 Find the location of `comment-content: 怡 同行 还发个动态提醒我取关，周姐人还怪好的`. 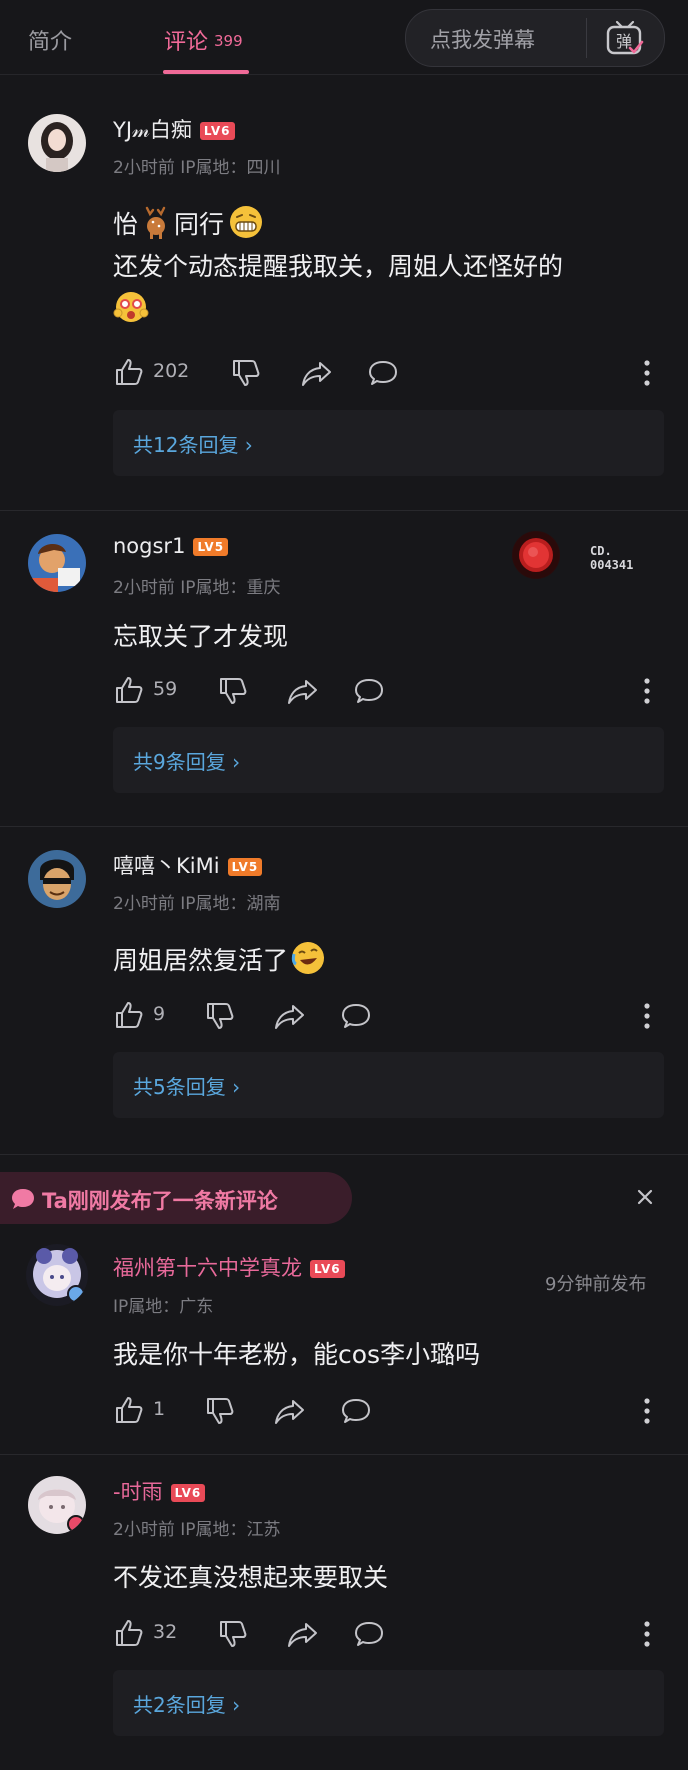

comment-content: 怡 同行 还发个动态提醒我取关，周姐人还怪好的 is located at coordinates (383, 267).